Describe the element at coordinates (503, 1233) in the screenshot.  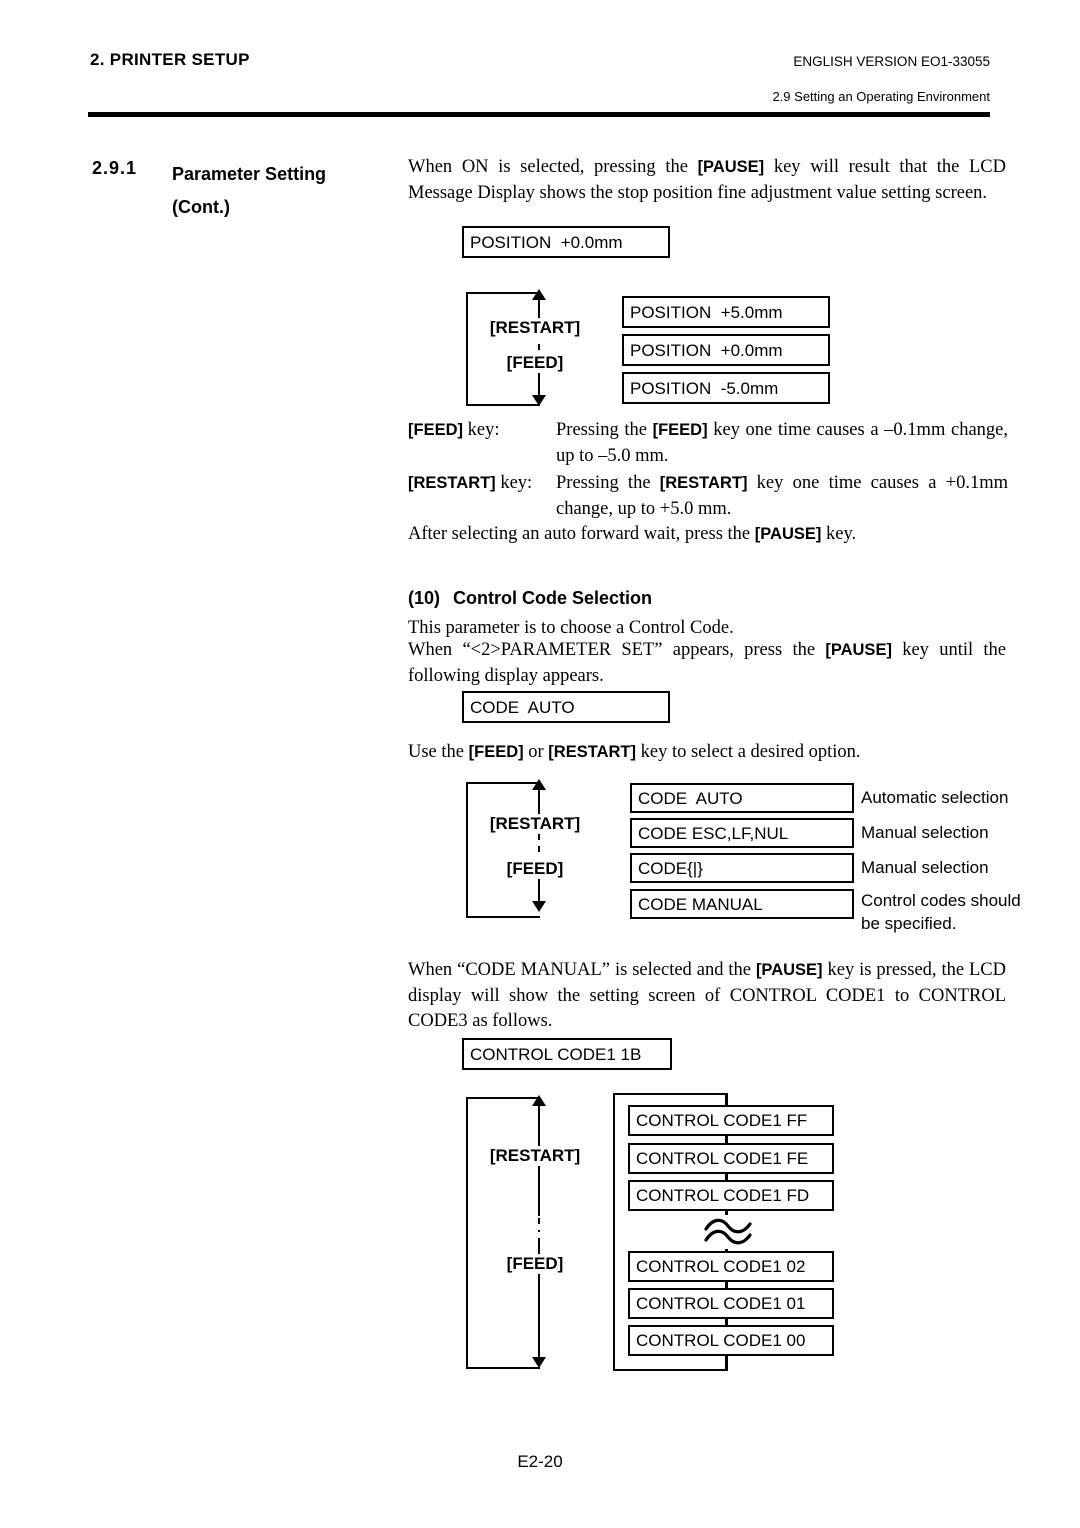
I see `flow-ctrl-loop-frame` at that location.